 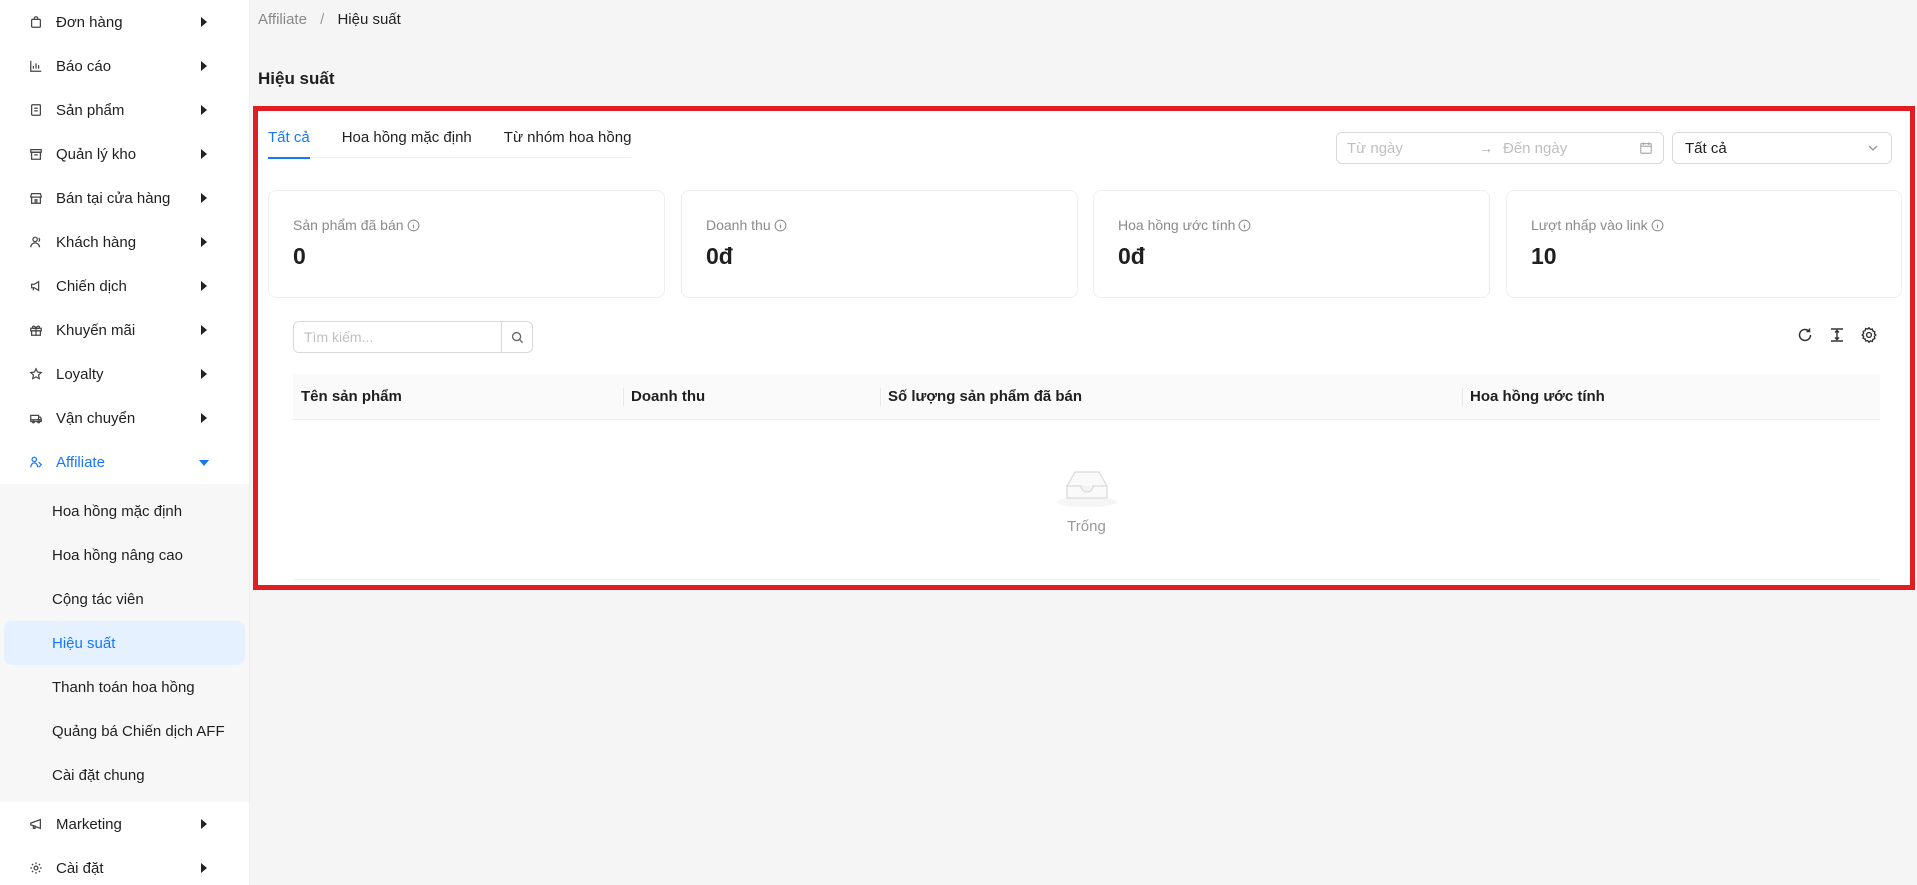 What do you see at coordinates (36, 330) in the screenshot?
I see `gift-icon` at bounding box center [36, 330].